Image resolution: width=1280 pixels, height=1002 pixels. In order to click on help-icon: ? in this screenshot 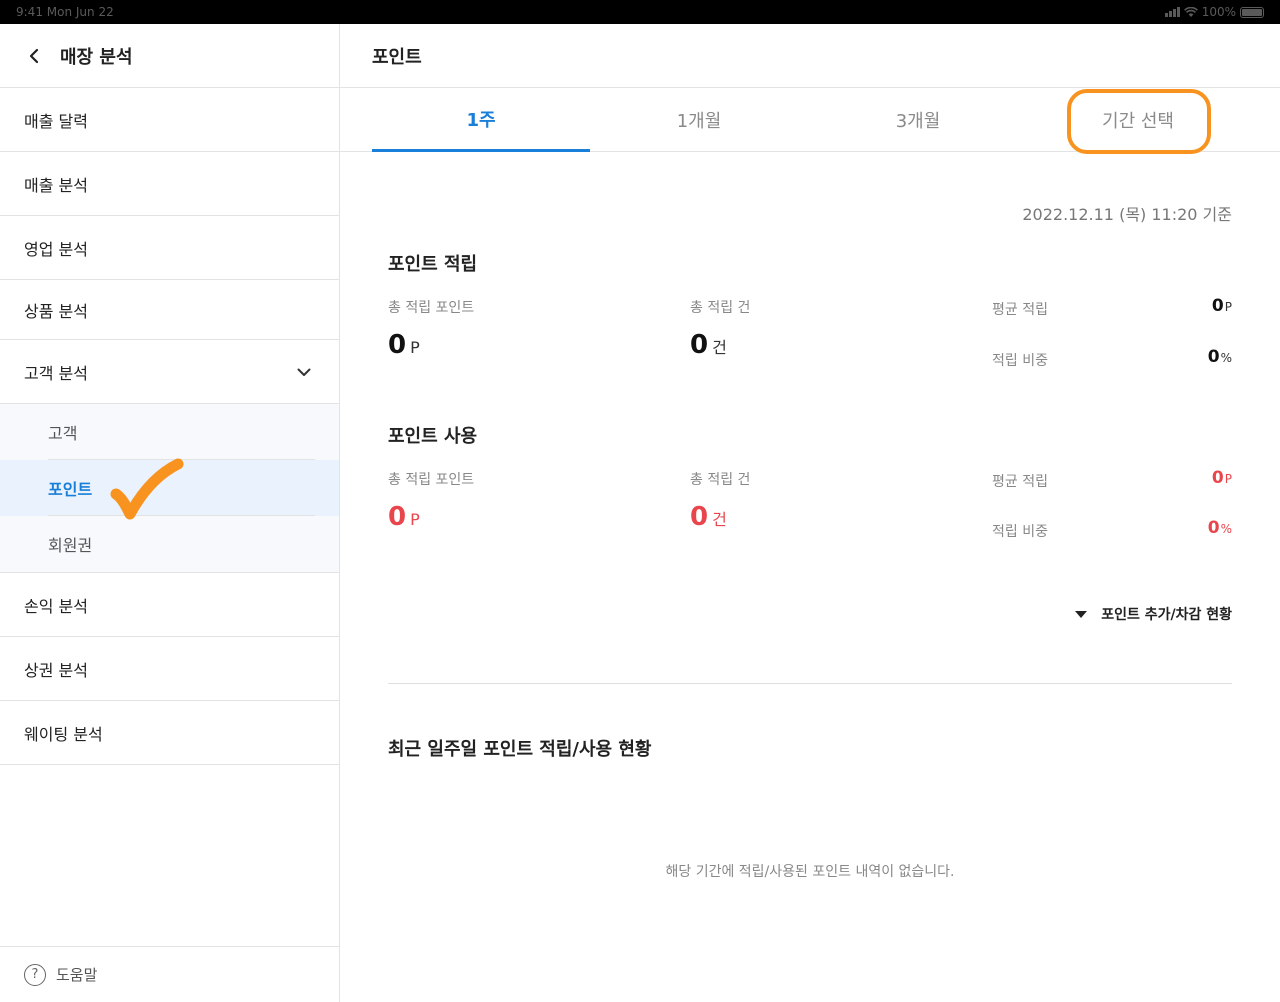, I will do `click(35, 974)`.